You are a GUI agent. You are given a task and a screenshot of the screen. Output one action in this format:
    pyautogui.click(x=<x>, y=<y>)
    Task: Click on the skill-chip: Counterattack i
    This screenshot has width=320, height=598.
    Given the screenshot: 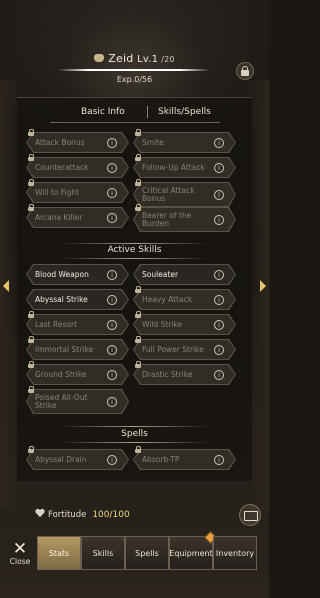 What is the action you would take?
    pyautogui.click(x=77, y=167)
    